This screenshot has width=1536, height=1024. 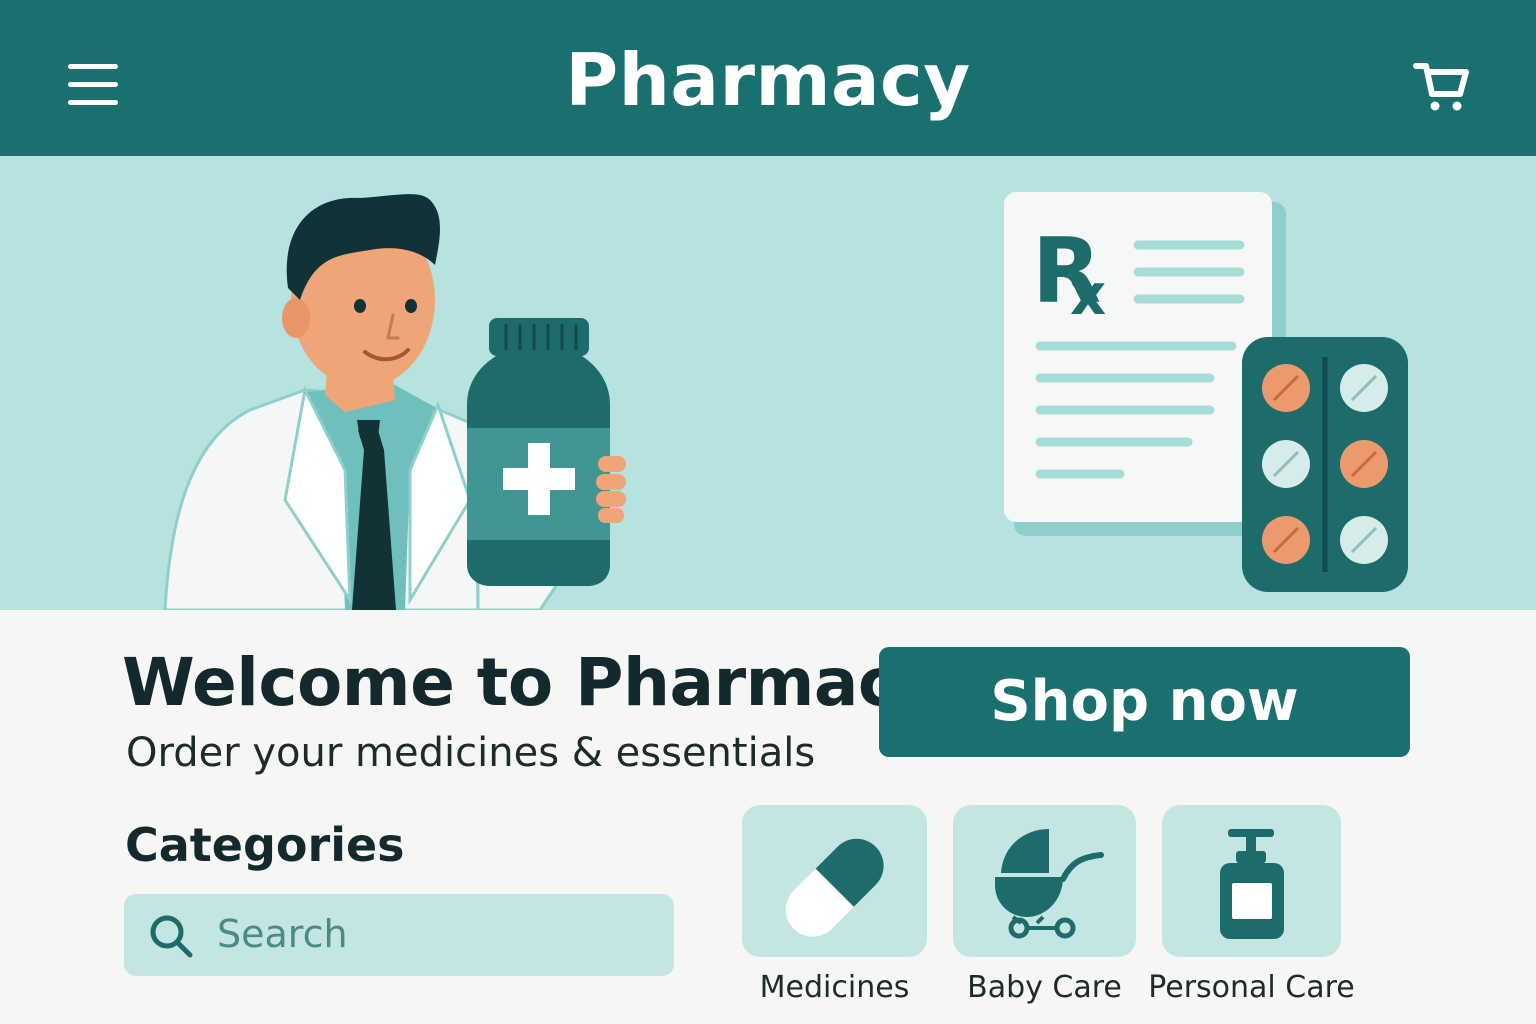 I want to click on welcome-title: Welcome to Pharmacy, so click(x=531, y=682).